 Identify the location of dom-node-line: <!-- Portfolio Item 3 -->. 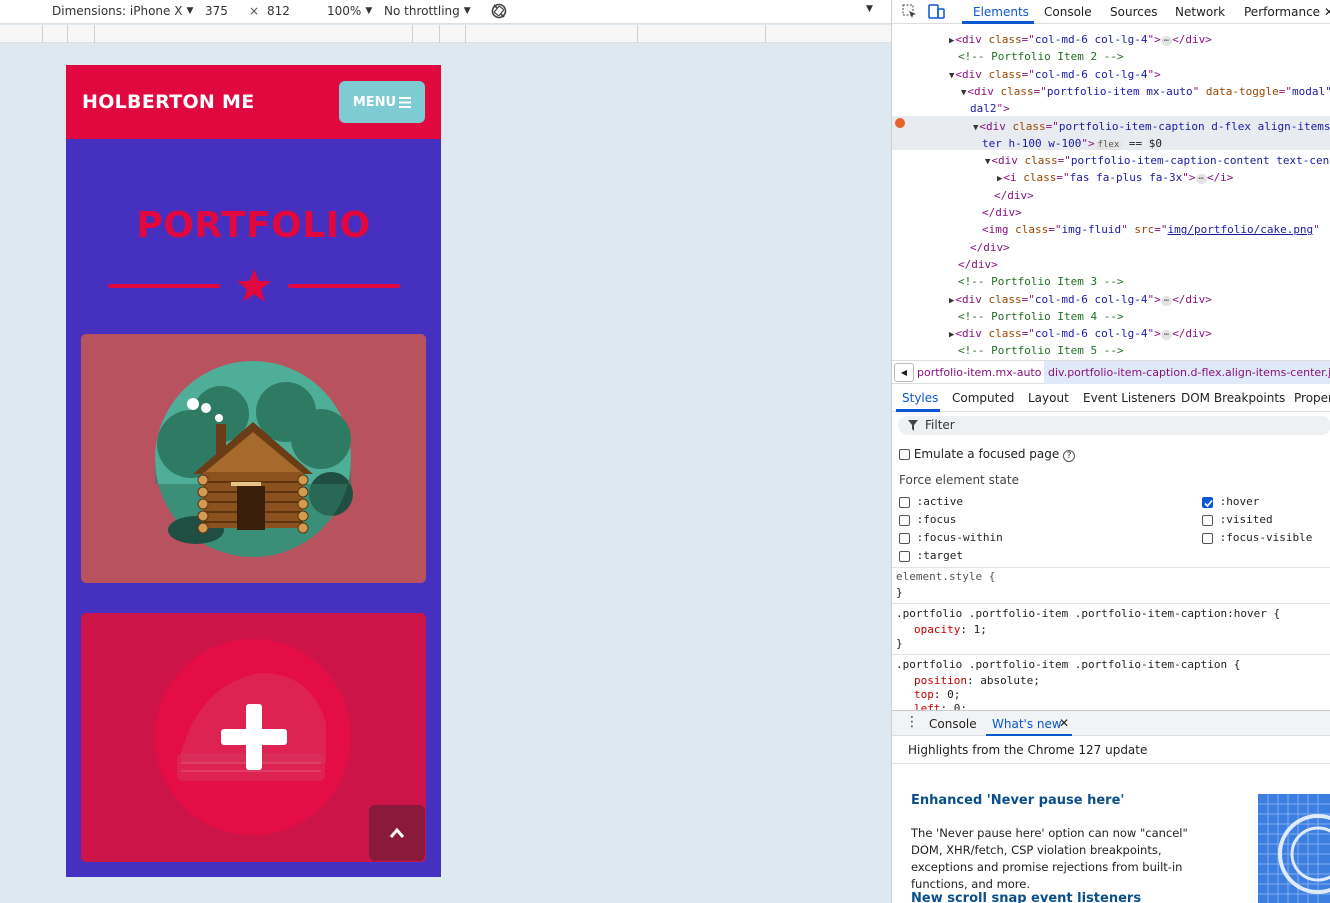
(1041, 281).